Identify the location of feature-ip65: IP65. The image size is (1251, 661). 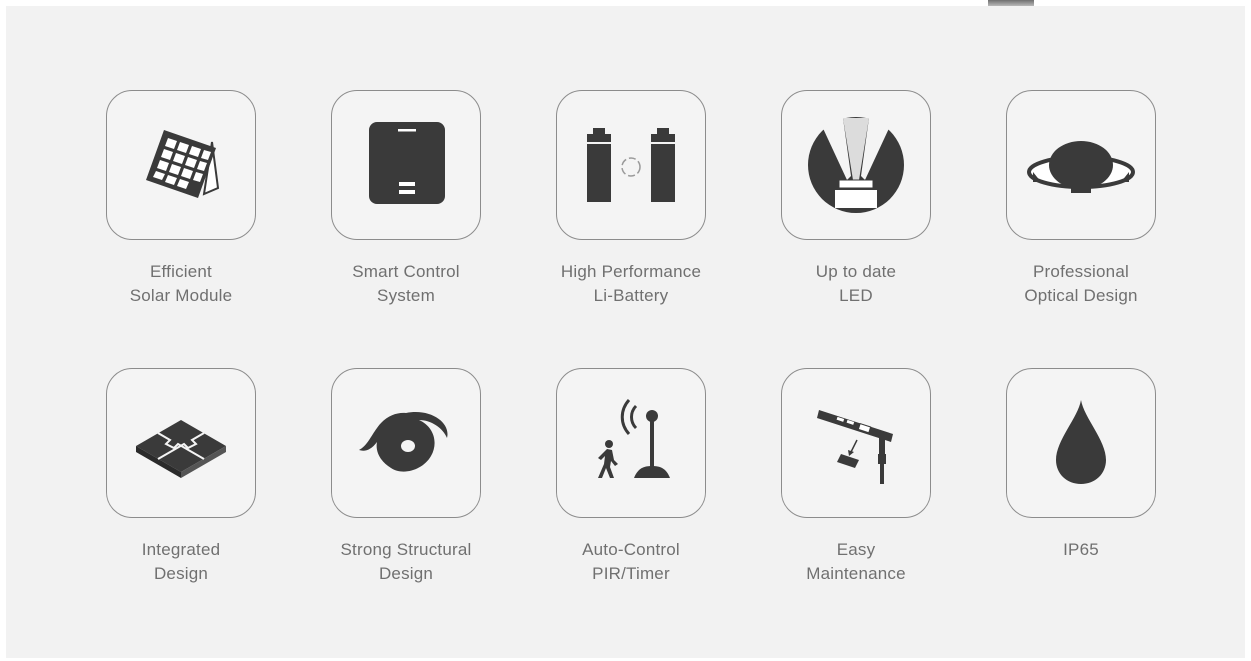
(1081, 465).